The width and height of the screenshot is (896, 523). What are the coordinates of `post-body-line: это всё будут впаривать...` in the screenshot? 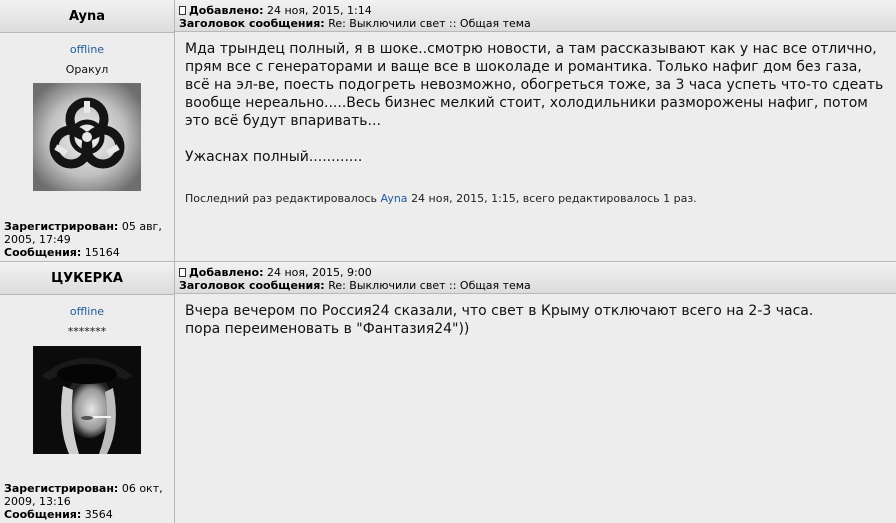 It's located at (283, 121).